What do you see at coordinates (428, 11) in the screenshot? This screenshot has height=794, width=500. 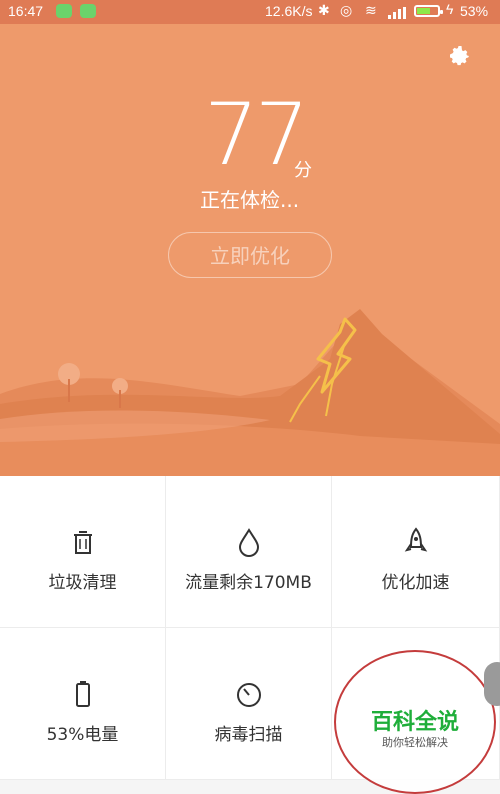 I see `battery-status-icon` at bounding box center [428, 11].